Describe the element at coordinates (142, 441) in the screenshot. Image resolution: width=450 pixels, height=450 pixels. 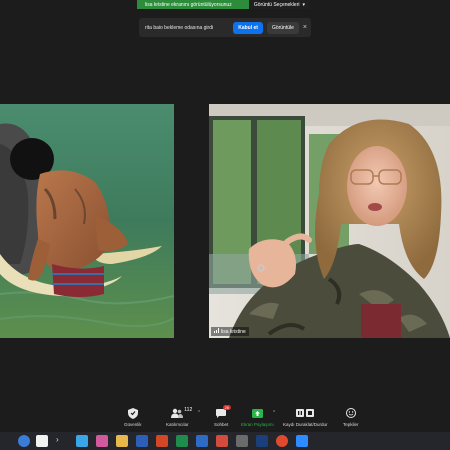
I see `word-icon` at that location.